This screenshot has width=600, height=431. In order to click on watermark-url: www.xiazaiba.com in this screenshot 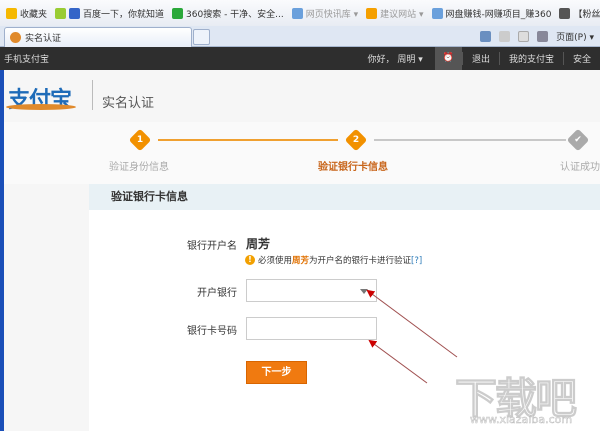, I will do `click(521, 420)`.